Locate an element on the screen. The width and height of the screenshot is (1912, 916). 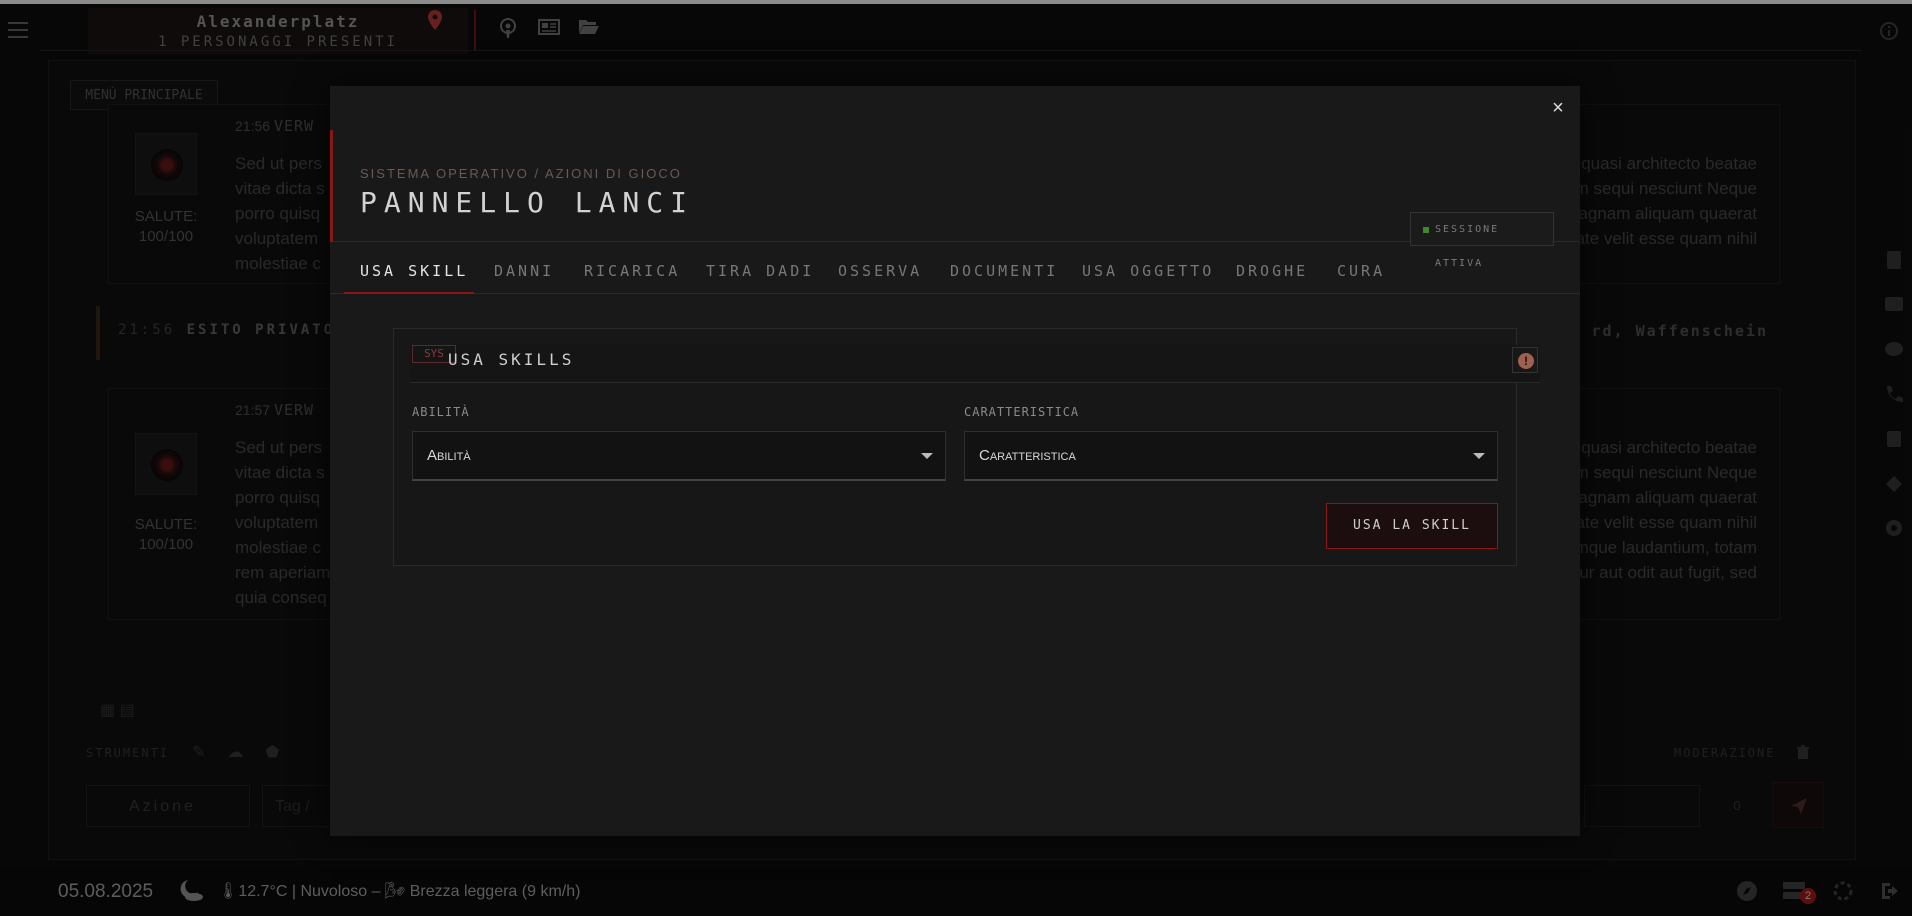
tab-osserva: OSSERVA is located at coordinates (880, 271).